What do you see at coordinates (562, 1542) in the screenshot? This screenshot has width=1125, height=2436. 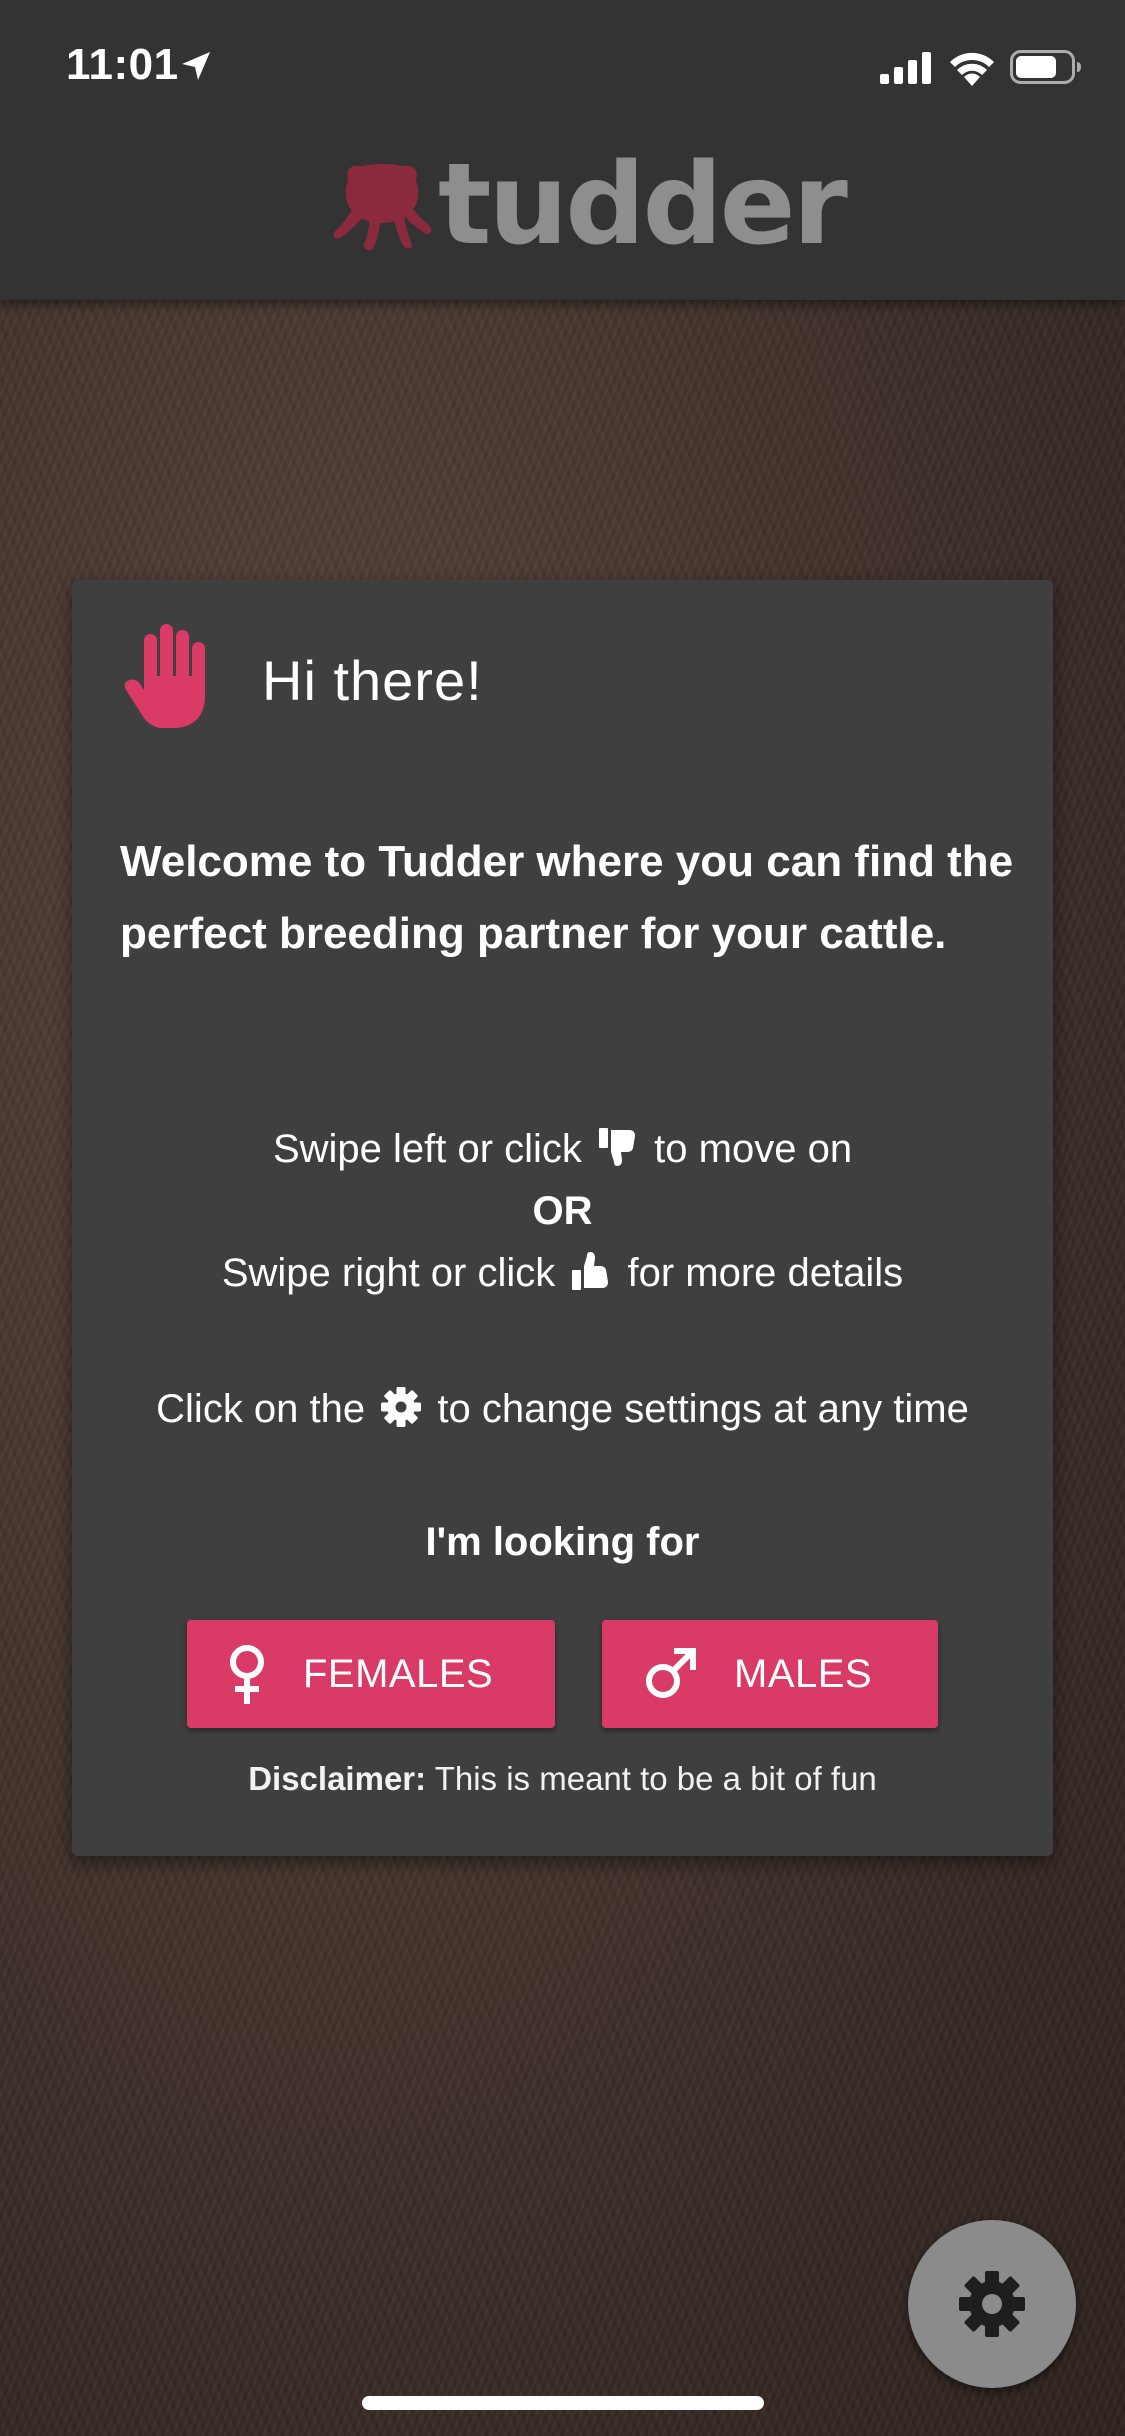 I see `looking-for-label: I'm looking for` at bounding box center [562, 1542].